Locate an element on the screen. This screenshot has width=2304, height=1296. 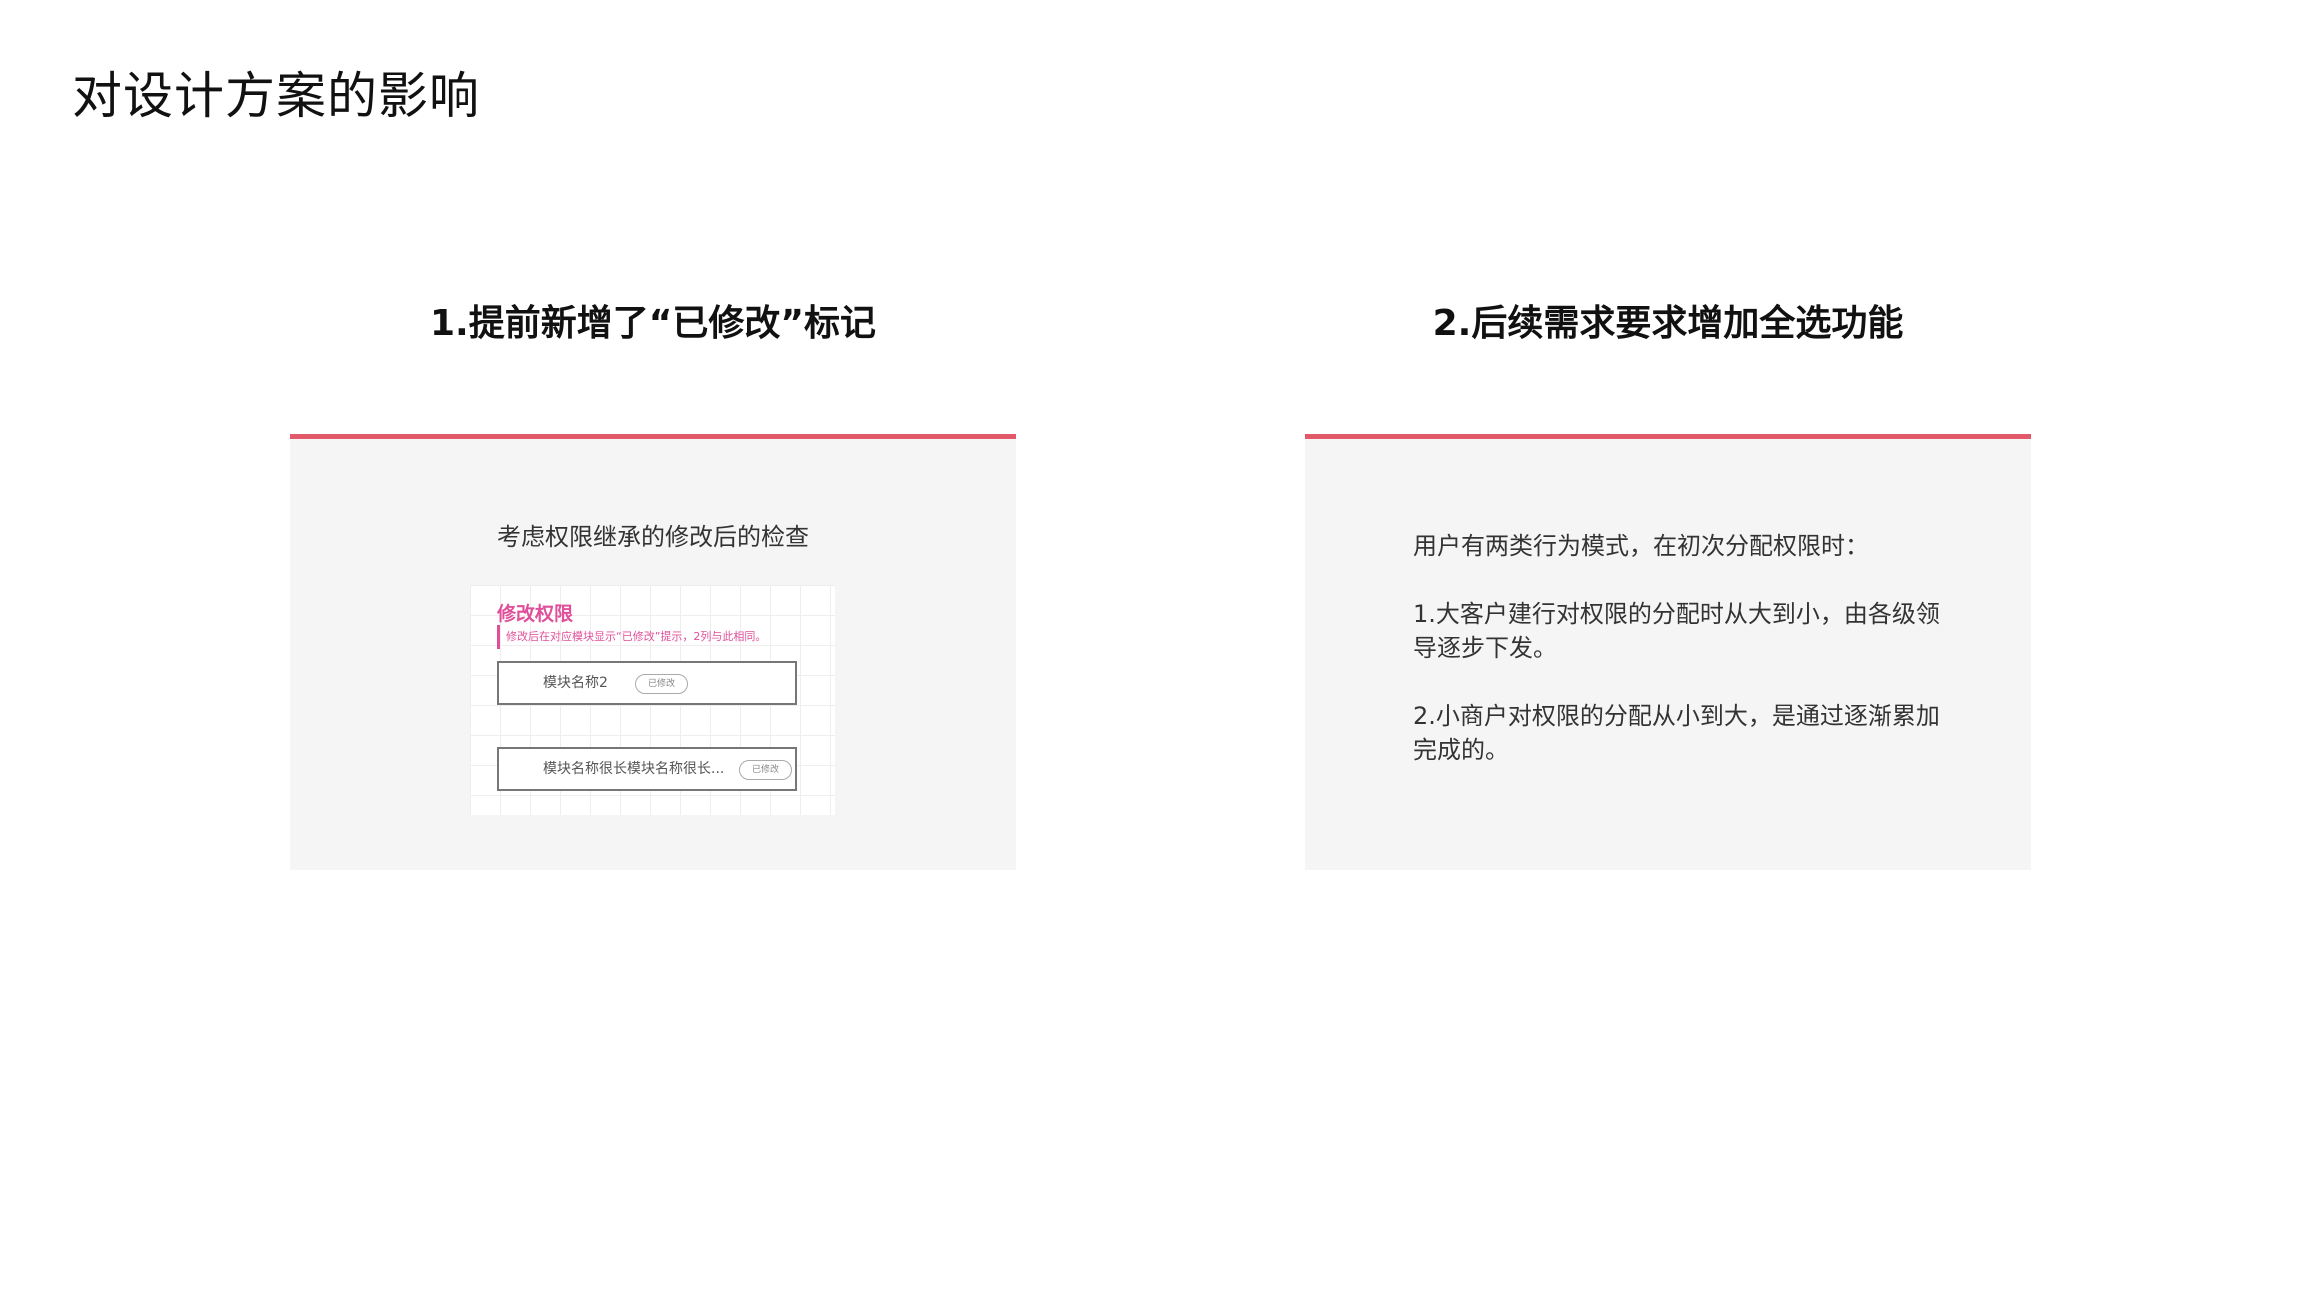
page-title: 对设计方案的影响 is located at coordinates (276, 96).